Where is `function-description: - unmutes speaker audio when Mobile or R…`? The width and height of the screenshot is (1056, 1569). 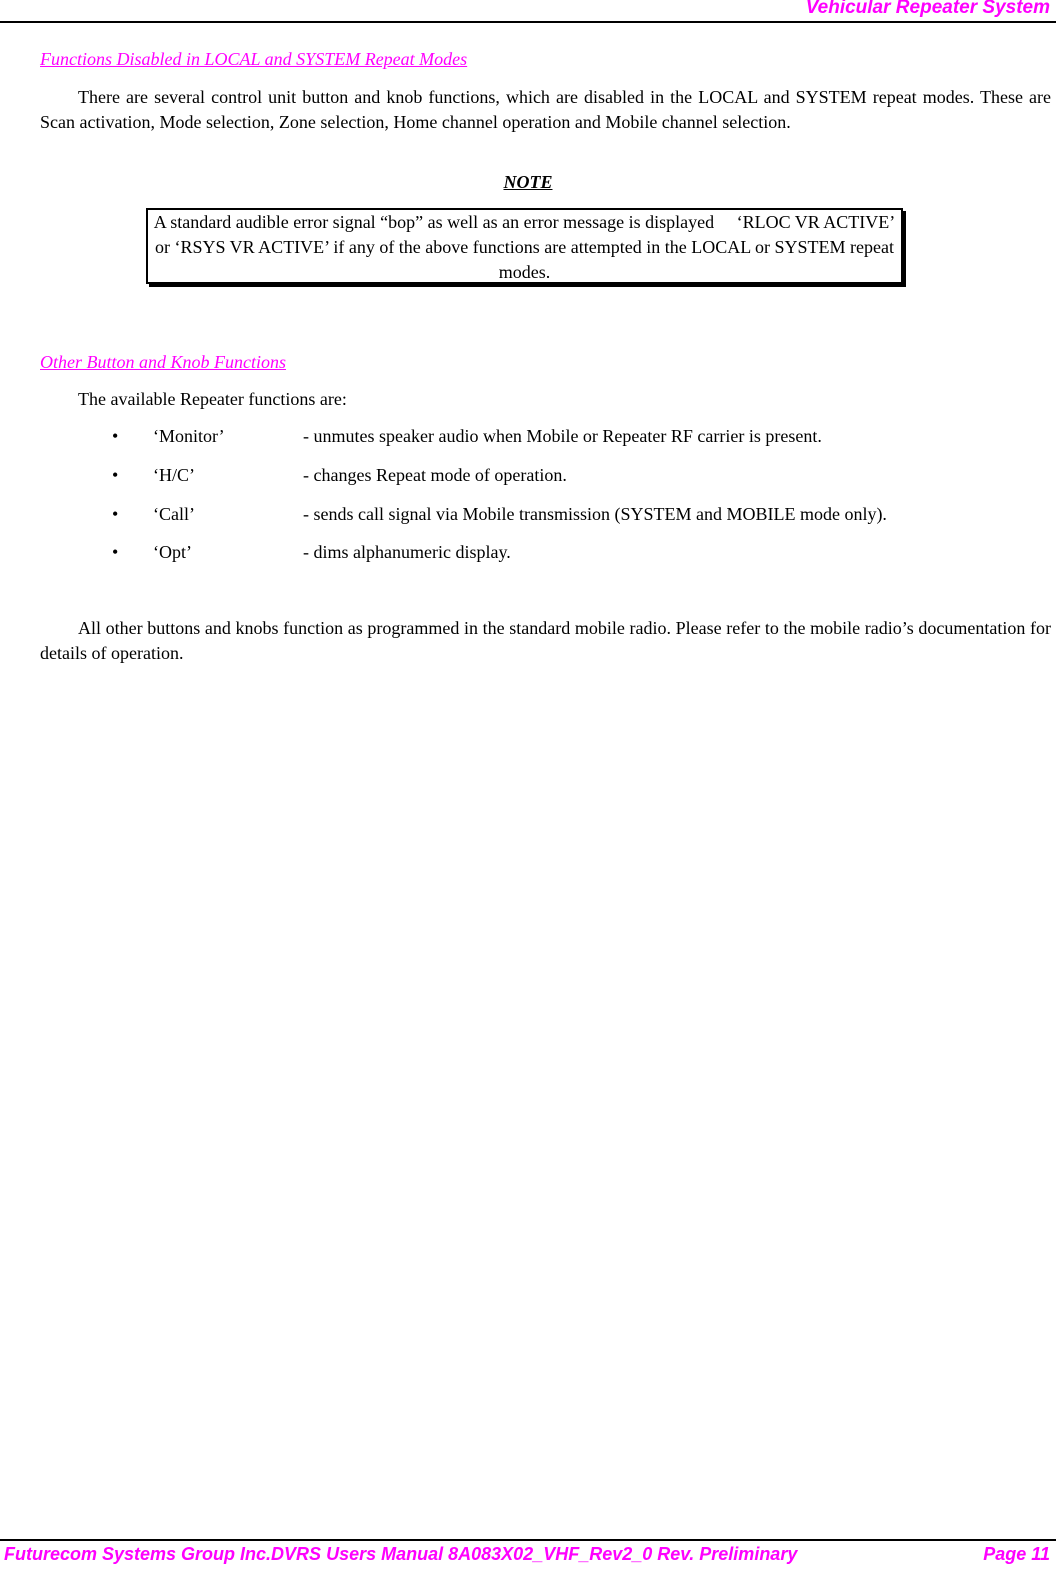 function-description: - unmutes speaker audio when Mobile or R… is located at coordinates (562, 436).